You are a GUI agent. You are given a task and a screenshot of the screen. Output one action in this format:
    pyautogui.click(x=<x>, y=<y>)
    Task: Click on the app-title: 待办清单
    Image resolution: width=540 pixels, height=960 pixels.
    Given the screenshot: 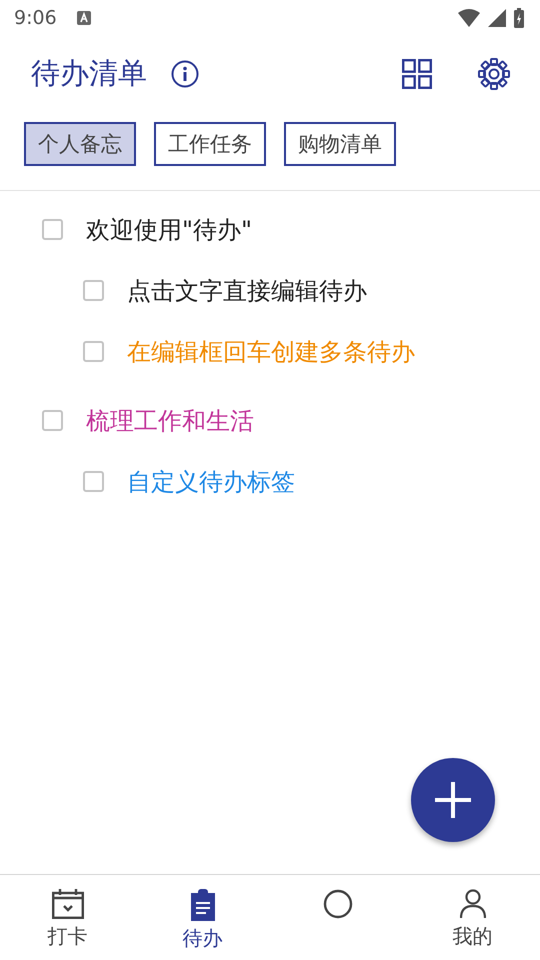 What is the action you would take?
    pyautogui.click(x=89, y=73)
    